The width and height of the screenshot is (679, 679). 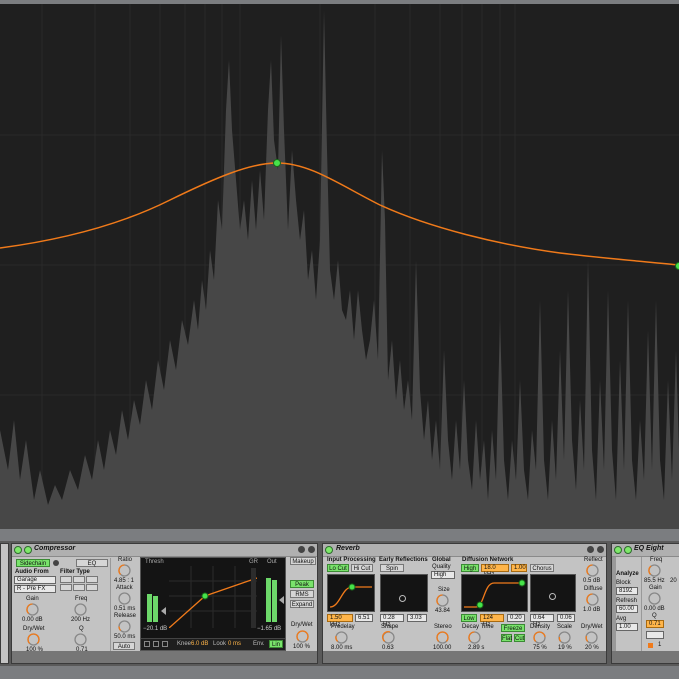 I want to click on threshold-arrow-icon, so click(x=163, y=611).